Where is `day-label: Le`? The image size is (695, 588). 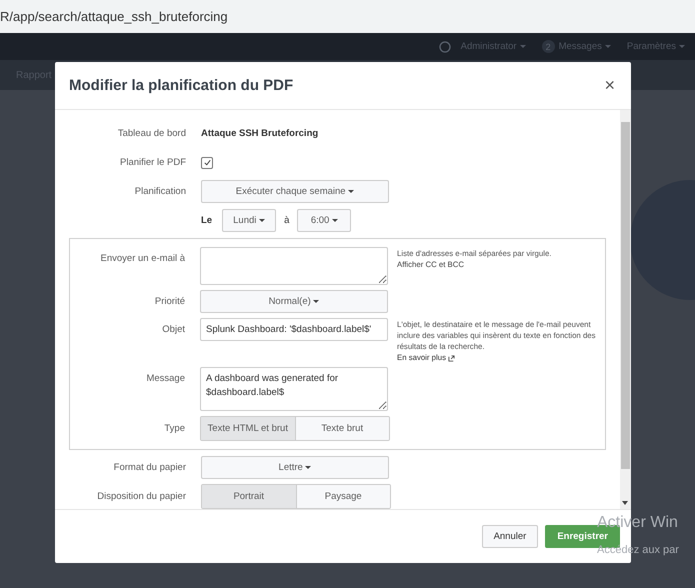 day-label: Le is located at coordinates (206, 220).